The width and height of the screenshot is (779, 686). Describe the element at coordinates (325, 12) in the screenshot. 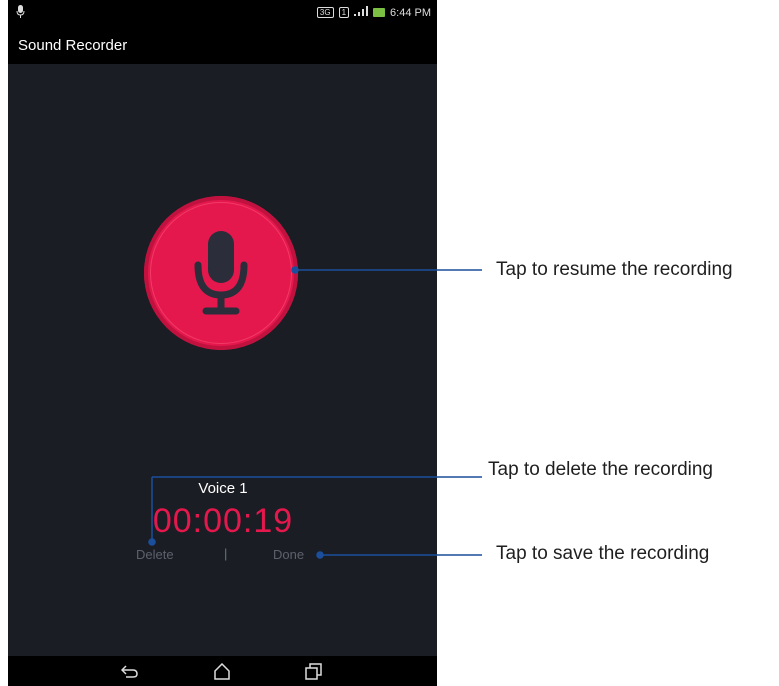

I see `network-3g-icon: 3G` at that location.